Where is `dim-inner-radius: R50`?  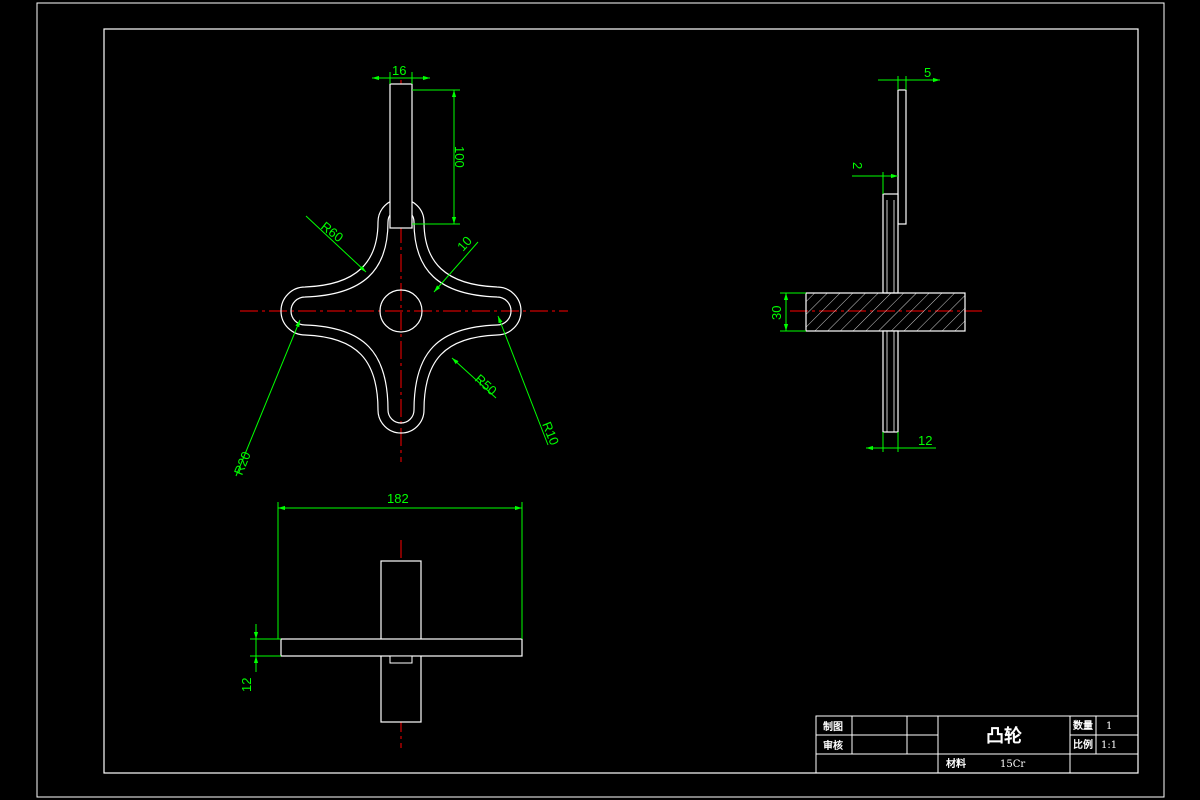
dim-inner-radius: R50 is located at coordinates (486, 384).